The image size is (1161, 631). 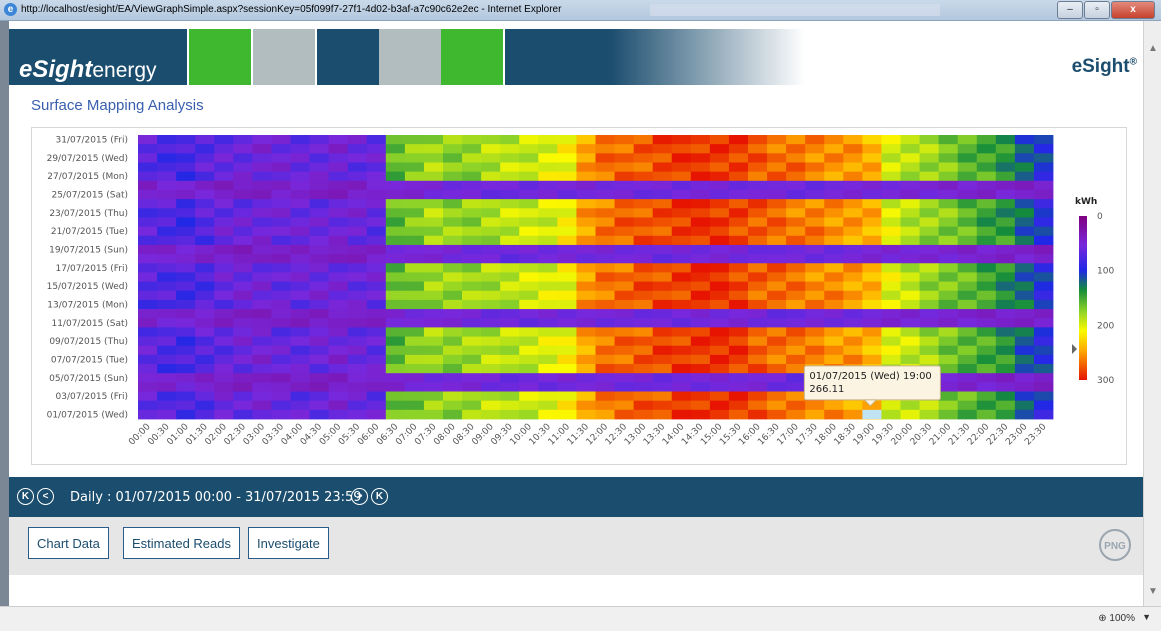 What do you see at coordinates (1152, 313) in the screenshot?
I see `vertical-scrollbar: ▲ ▼` at bounding box center [1152, 313].